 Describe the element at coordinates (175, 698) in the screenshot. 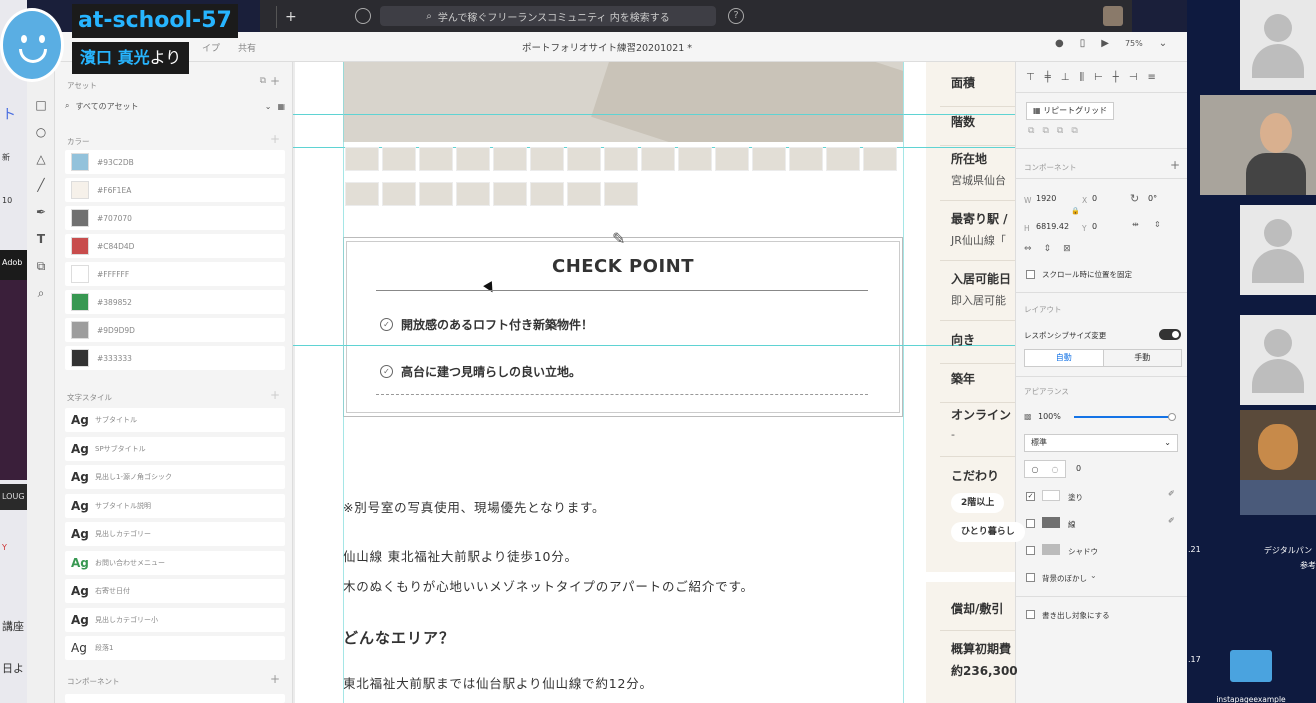

I see `component-row` at that location.